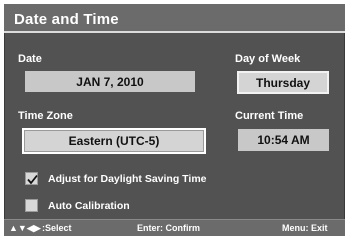 The height and width of the screenshot is (241, 350). I want to click on checkmark-icon, so click(32, 179).